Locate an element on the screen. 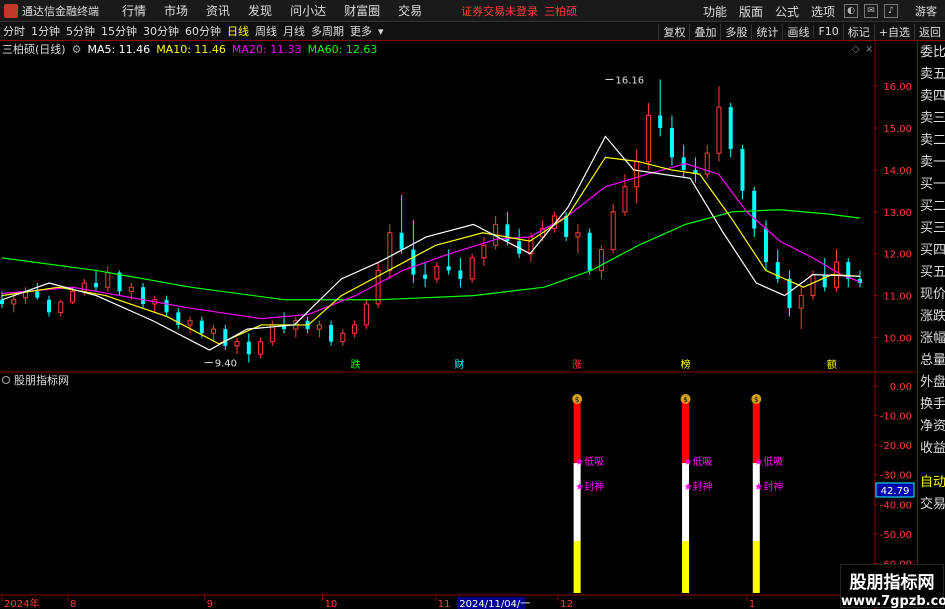 Image resolution: width=945 pixels, height=609 pixels. sidebar-item-4: 卖二 is located at coordinates (932, 140).